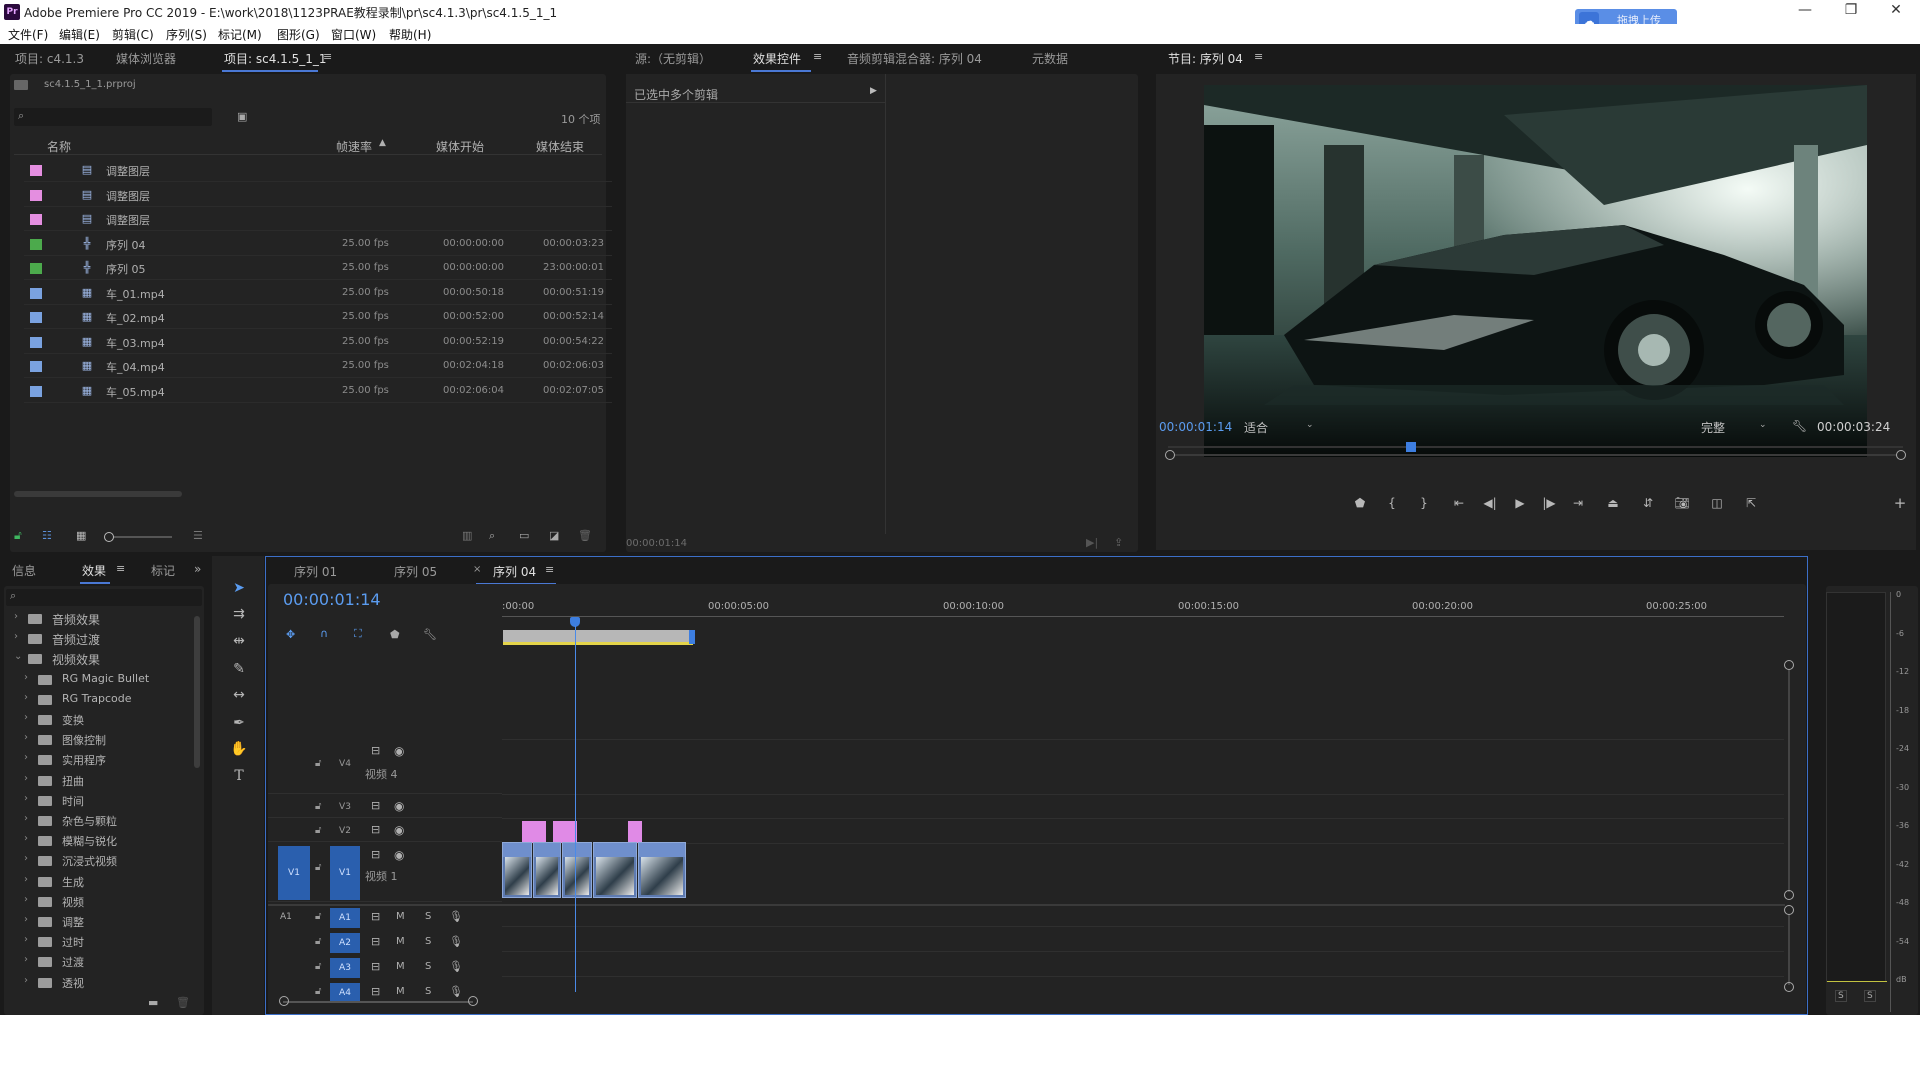 This screenshot has height=1080, width=1920. Describe the element at coordinates (554, 535) in the screenshot. I see `new-item-icon: ◪` at that location.